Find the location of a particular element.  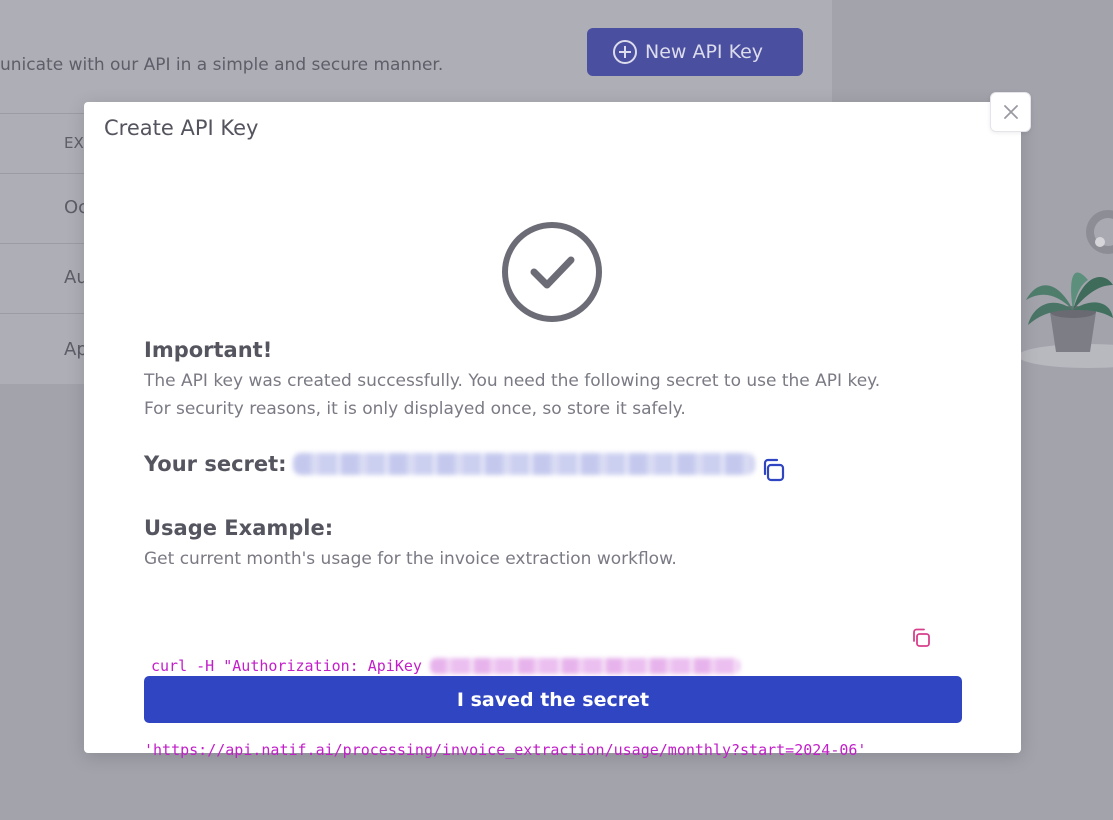

close-modal-button is located at coordinates (1010, 112).